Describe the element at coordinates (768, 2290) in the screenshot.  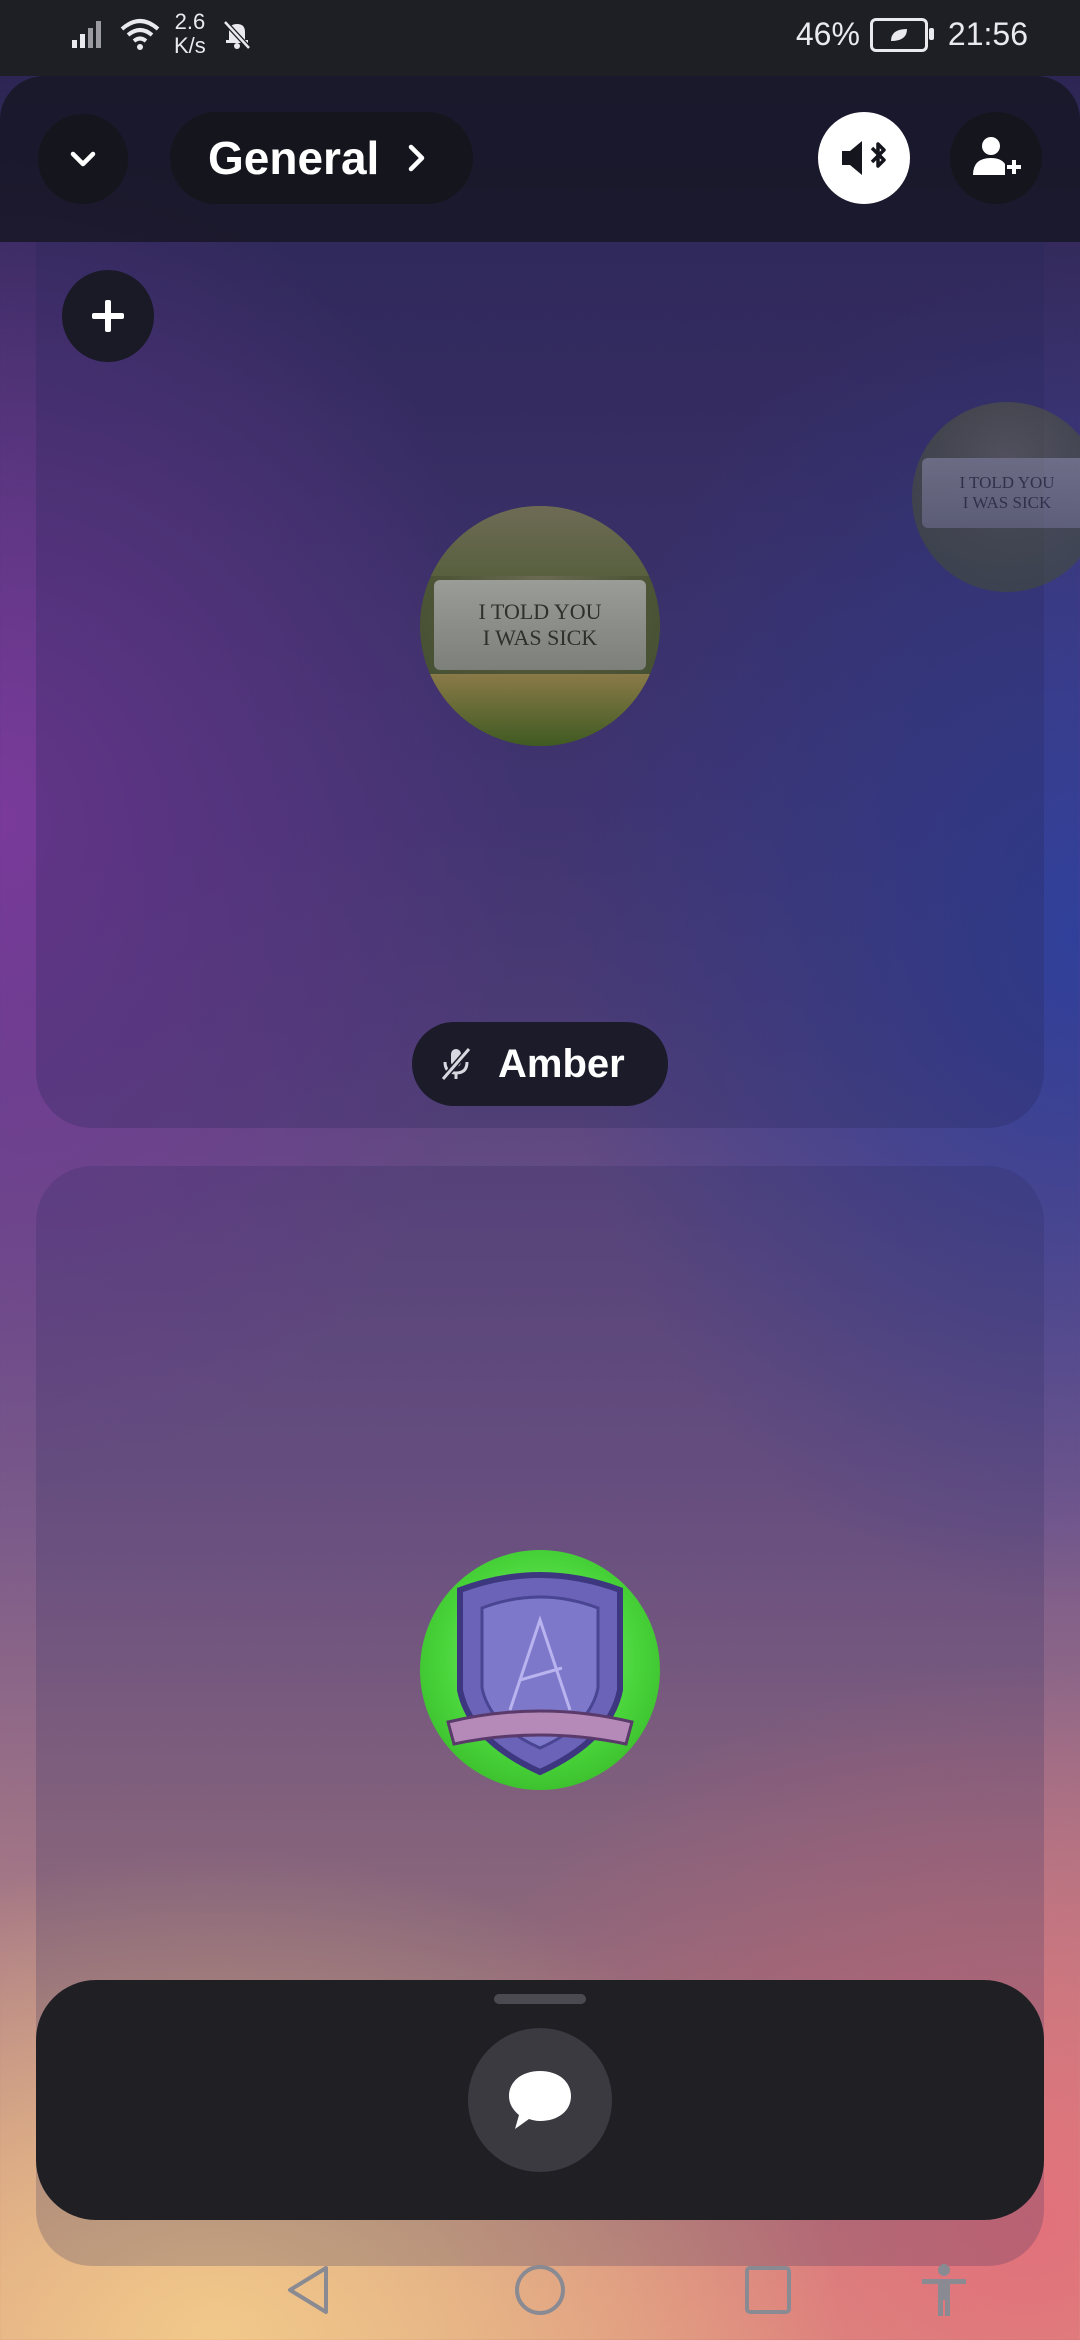
I see `recents-icon` at that location.